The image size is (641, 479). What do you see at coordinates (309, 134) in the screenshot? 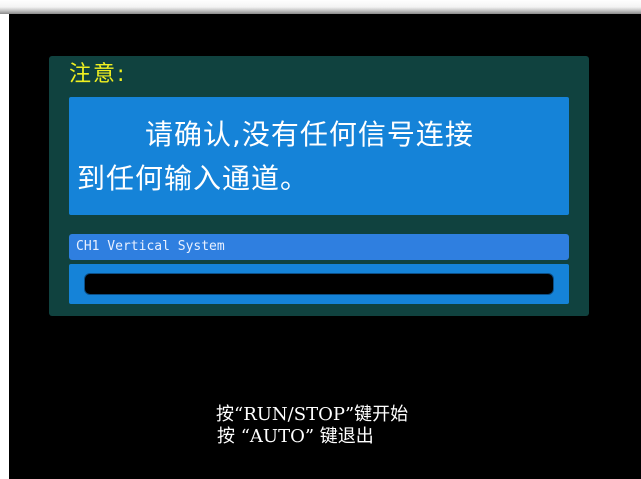
I see `warning-message-line-1: 请确认,没有任何信号连接` at bounding box center [309, 134].